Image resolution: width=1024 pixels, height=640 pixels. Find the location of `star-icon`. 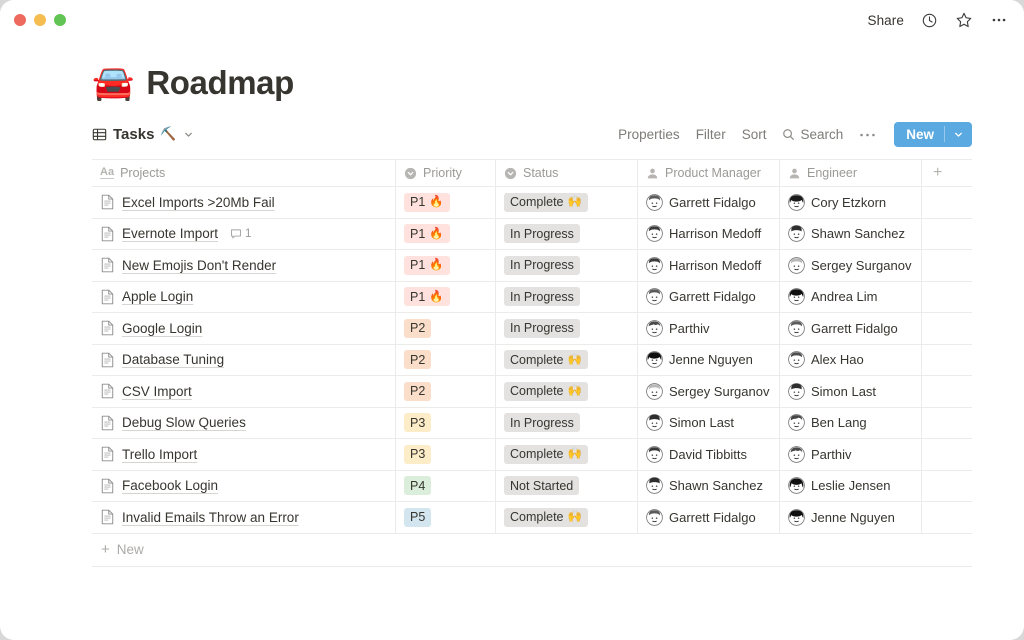

star-icon is located at coordinates (964, 20).